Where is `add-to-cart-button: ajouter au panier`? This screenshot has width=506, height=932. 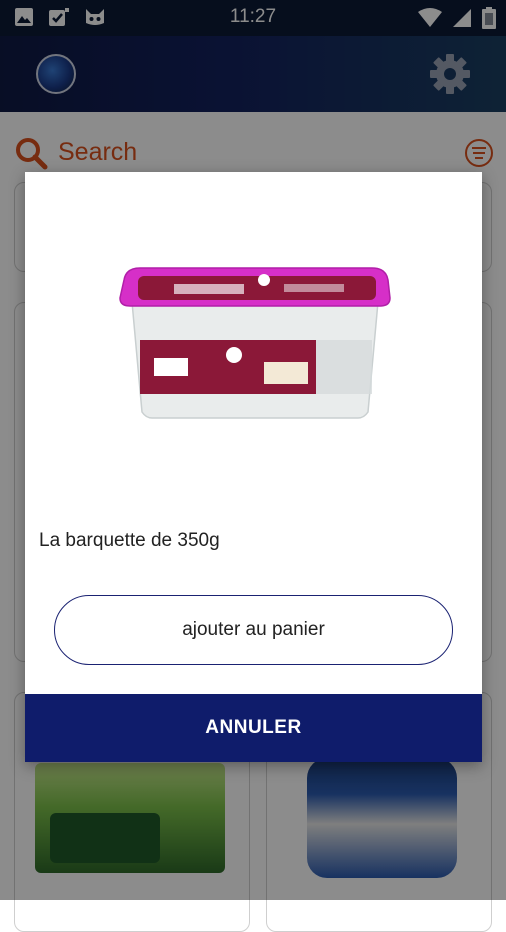 add-to-cart-button: ajouter au panier is located at coordinates (253, 630).